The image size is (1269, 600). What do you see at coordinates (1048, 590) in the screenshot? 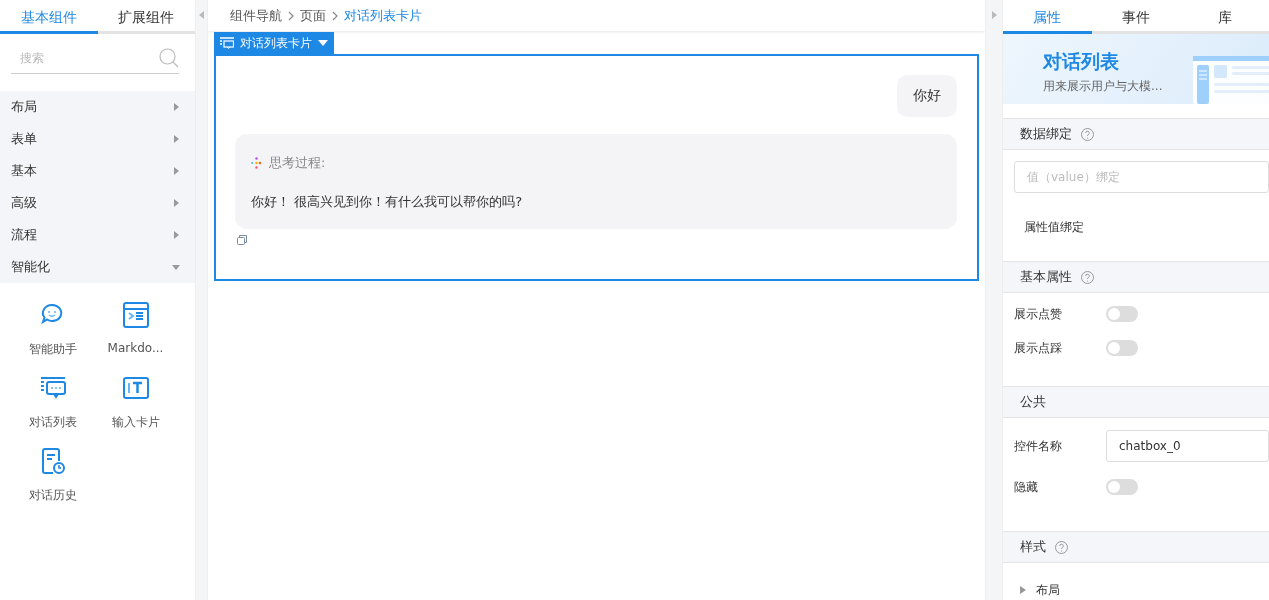
I see `collapse-label: 布局` at bounding box center [1048, 590].